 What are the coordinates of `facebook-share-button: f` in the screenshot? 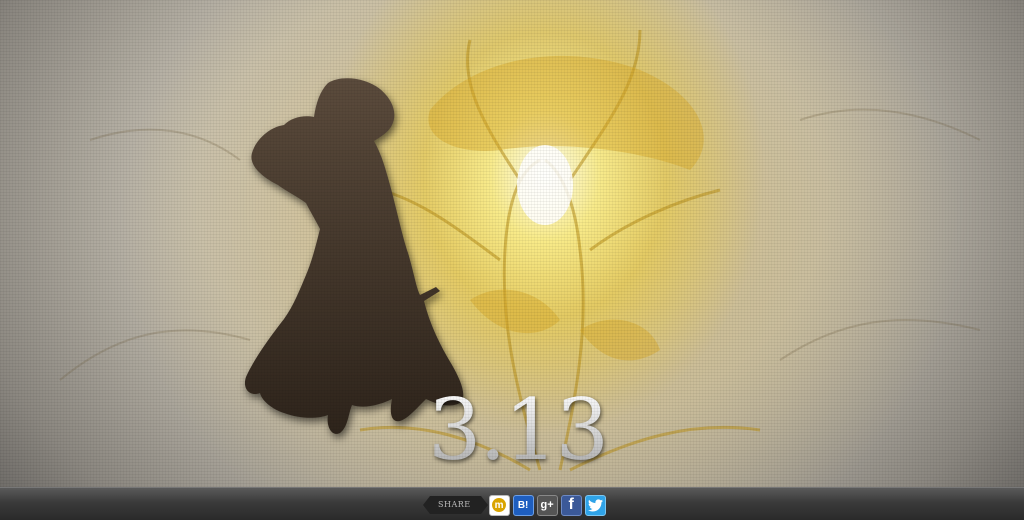 It's located at (571, 505).